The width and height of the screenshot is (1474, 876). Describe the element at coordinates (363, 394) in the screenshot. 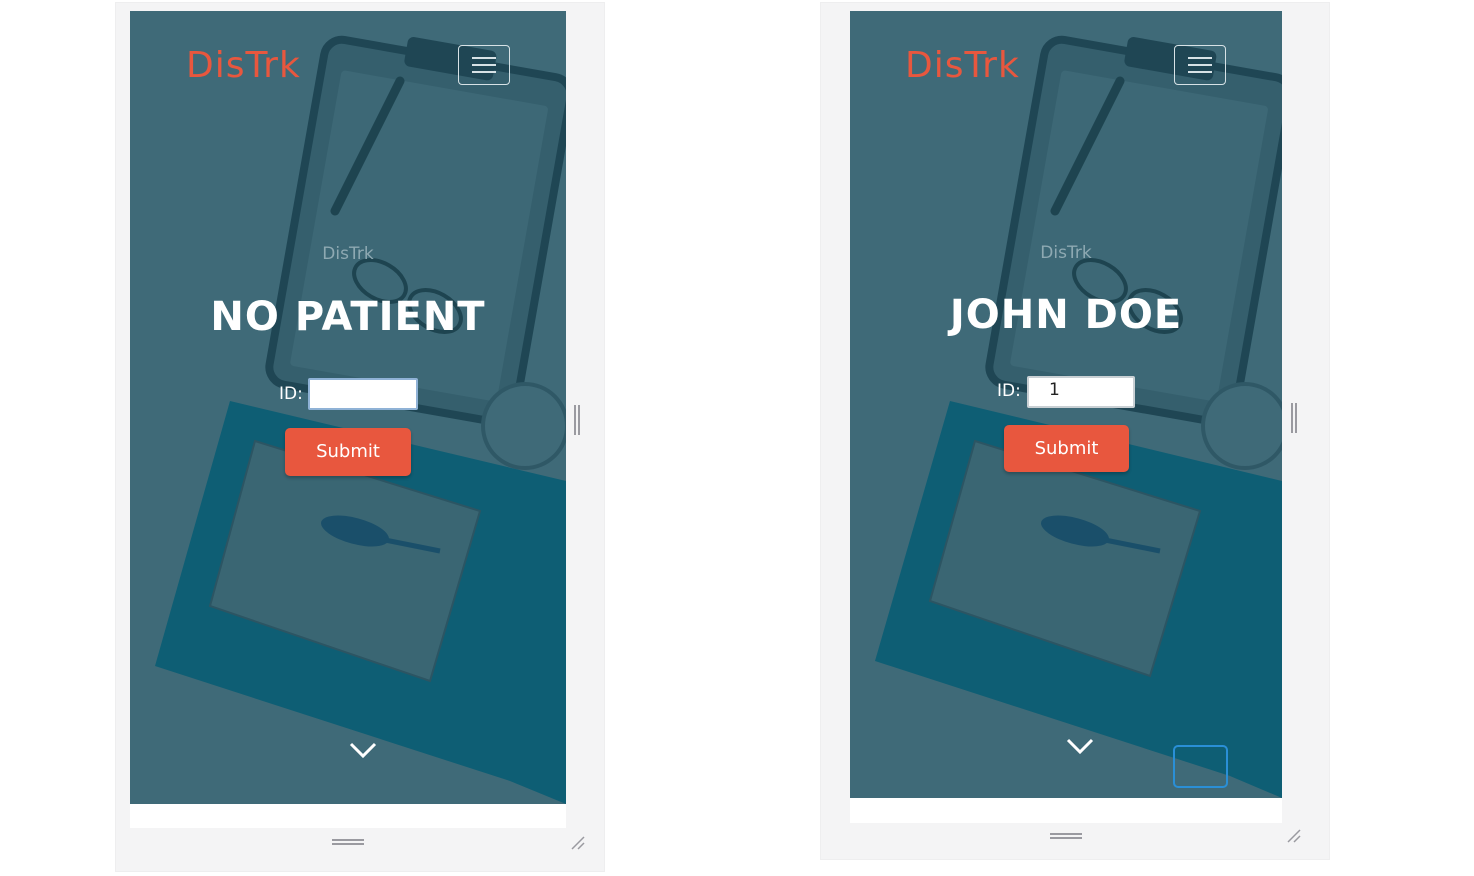

I see `patient-id-input` at that location.